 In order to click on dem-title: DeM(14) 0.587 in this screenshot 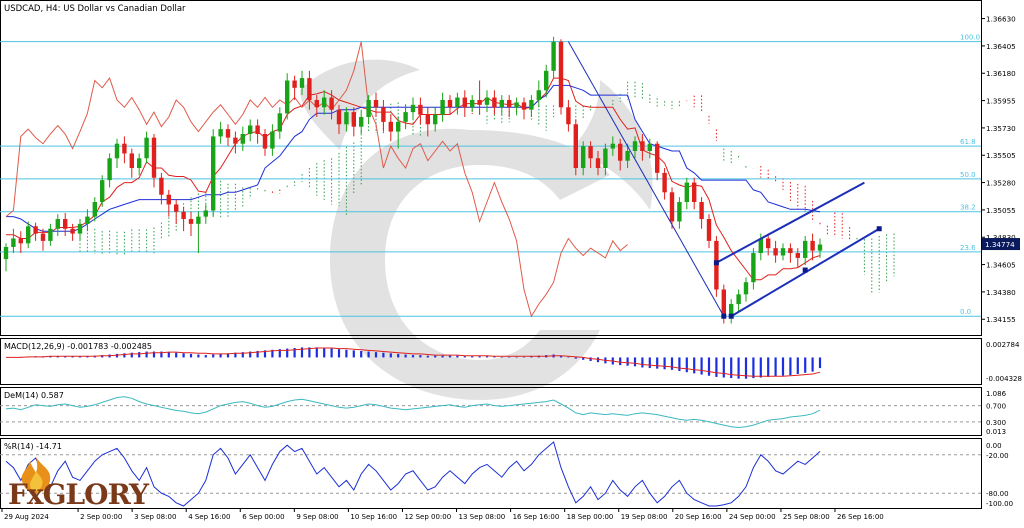, I will do `click(34, 395)`.